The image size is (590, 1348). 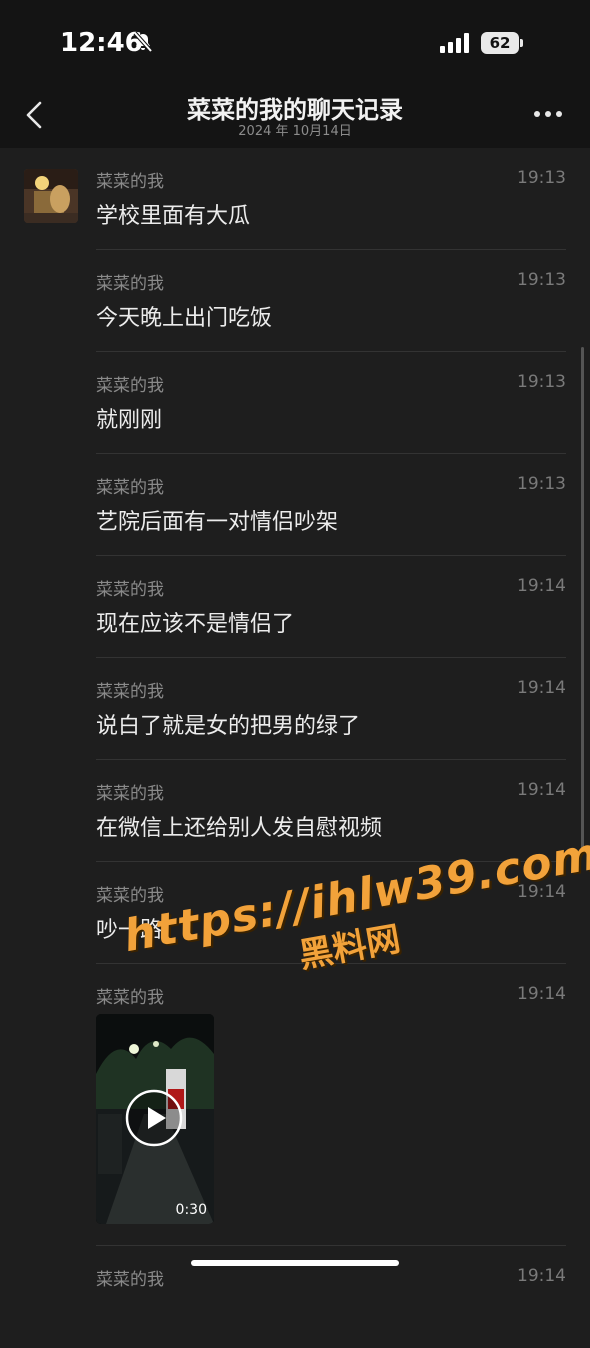 I want to click on message-text: 艺院后面有一对情侣吵架, so click(x=217, y=522).